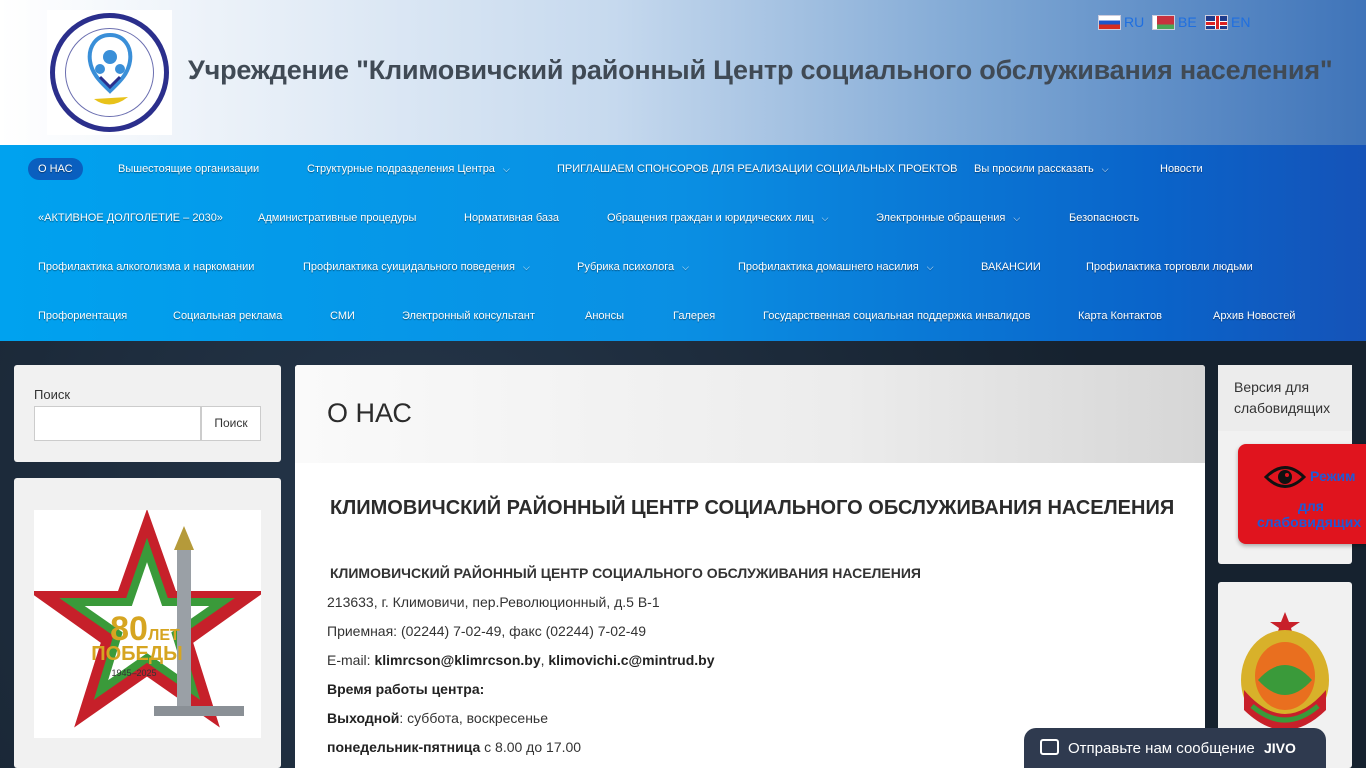 The width and height of the screenshot is (1366, 768). I want to click on chat-prompt: Отправьте нам сообщение, so click(1161, 748).